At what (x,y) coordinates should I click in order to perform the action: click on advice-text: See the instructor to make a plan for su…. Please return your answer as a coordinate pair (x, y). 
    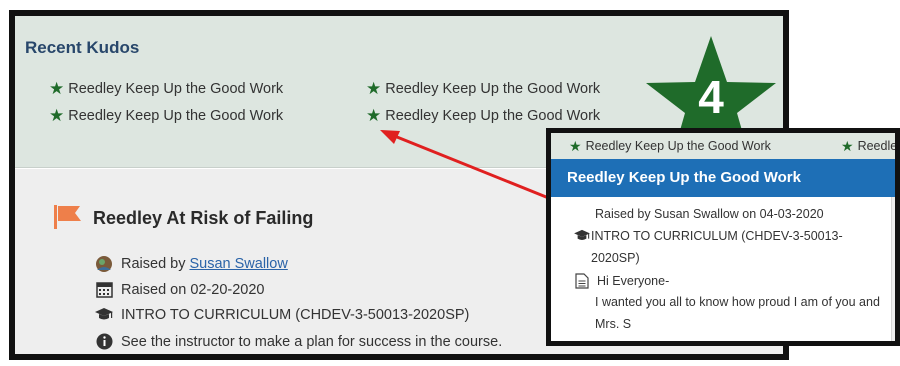
    Looking at the image, I should click on (312, 341).